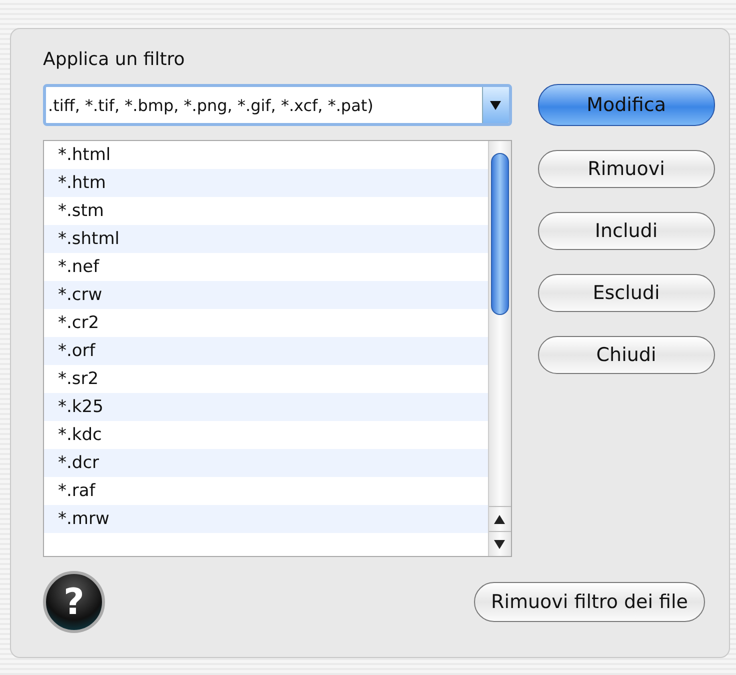 The height and width of the screenshot is (675, 736). What do you see at coordinates (500, 544) in the screenshot?
I see `scroll-down-icon` at bounding box center [500, 544].